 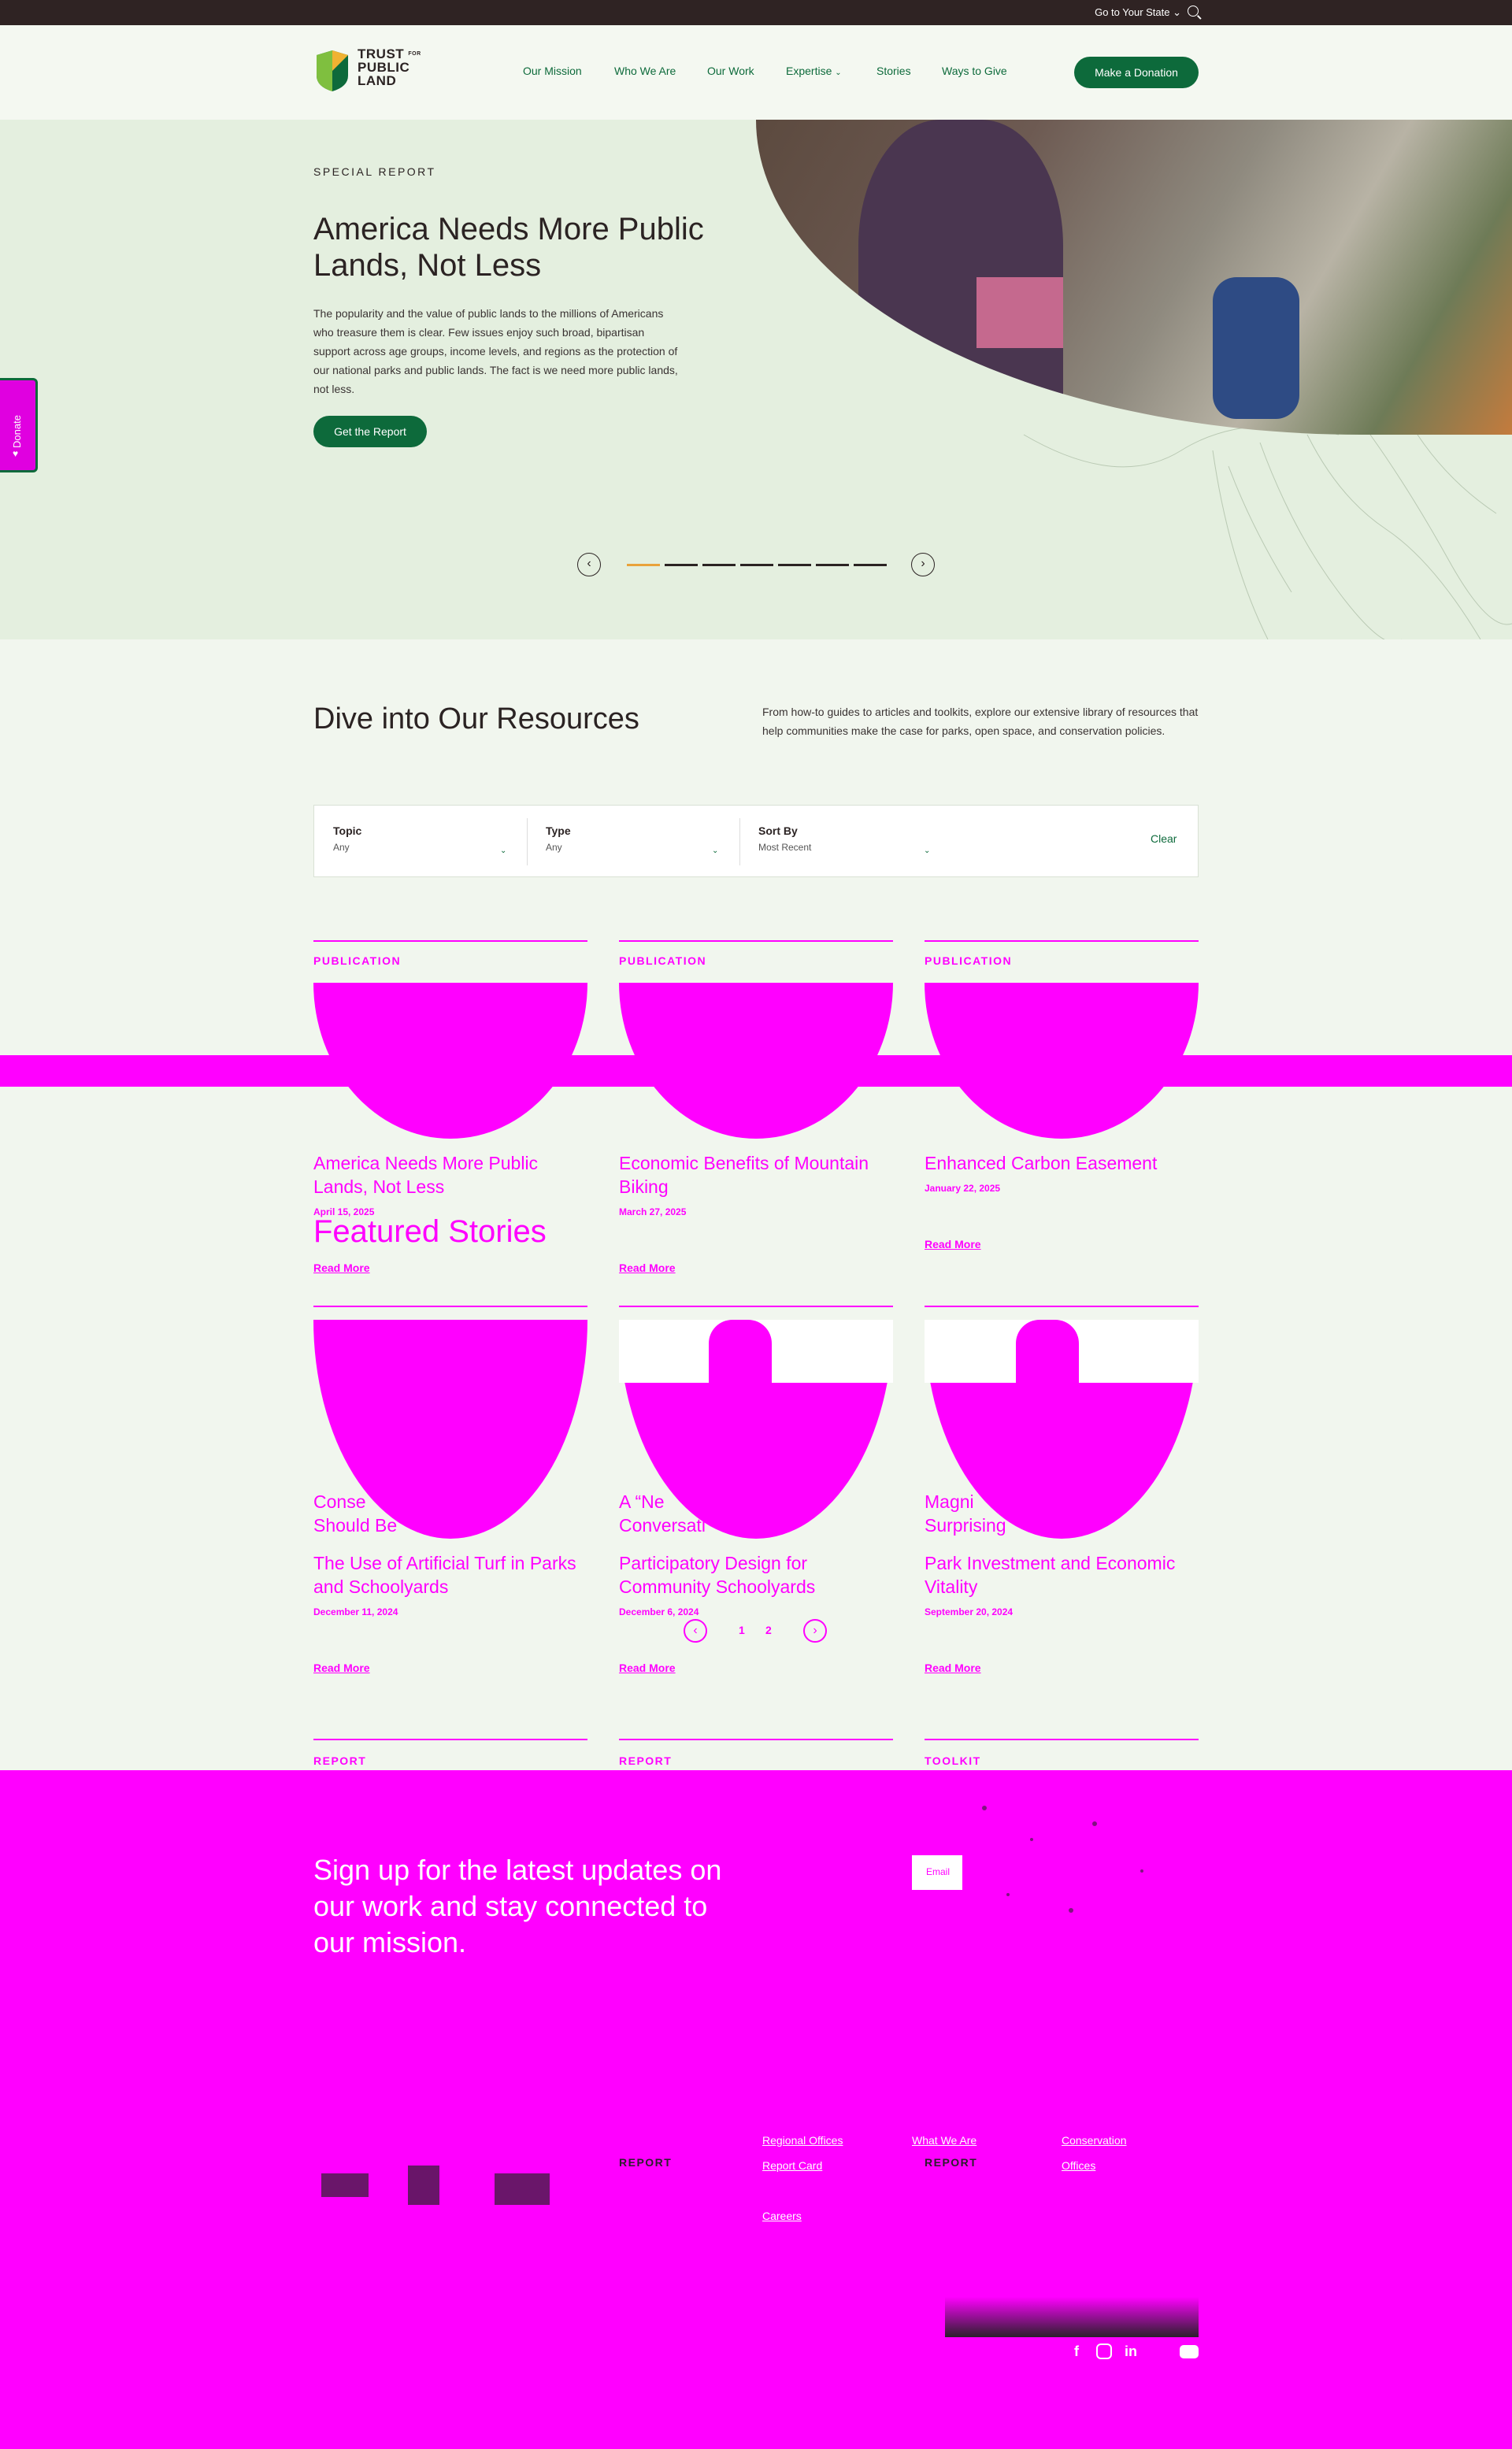 What do you see at coordinates (374, 171) in the screenshot?
I see `hero-eyebrow: SPECIAL REPORT` at bounding box center [374, 171].